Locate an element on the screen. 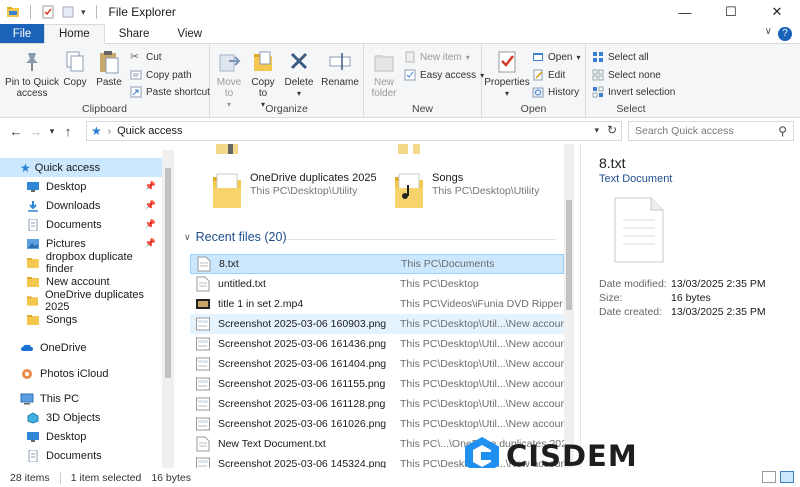  recent-locations-chevron-icon: ▾ is located at coordinates (52, 131).